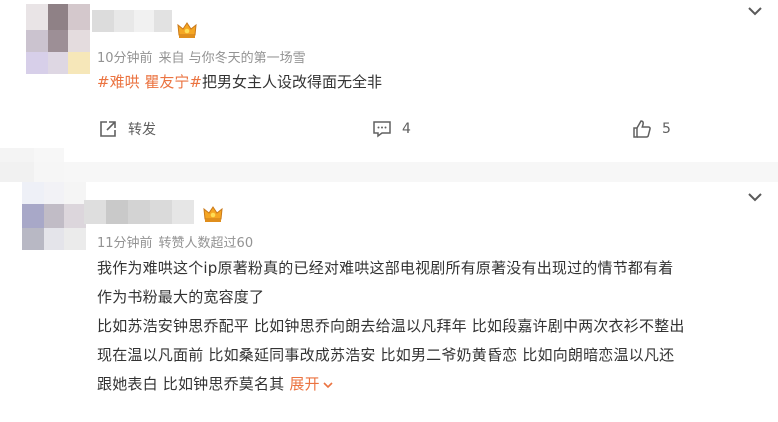  What do you see at coordinates (311, 384) in the screenshot?
I see `expand-button: 展开` at bounding box center [311, 384].